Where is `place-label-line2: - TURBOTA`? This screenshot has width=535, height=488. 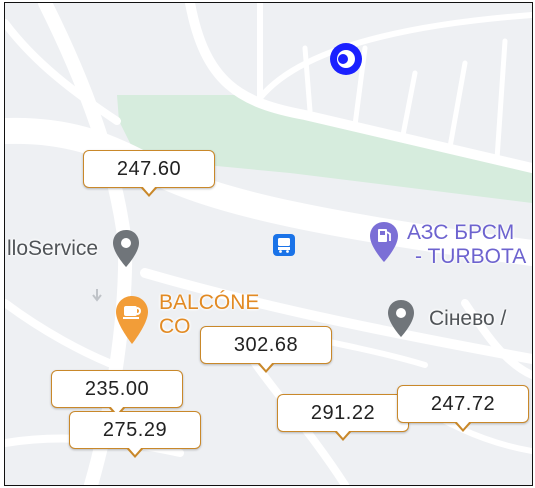
place-label-line2: - TURBOTA is located at coordinates (471, 256).